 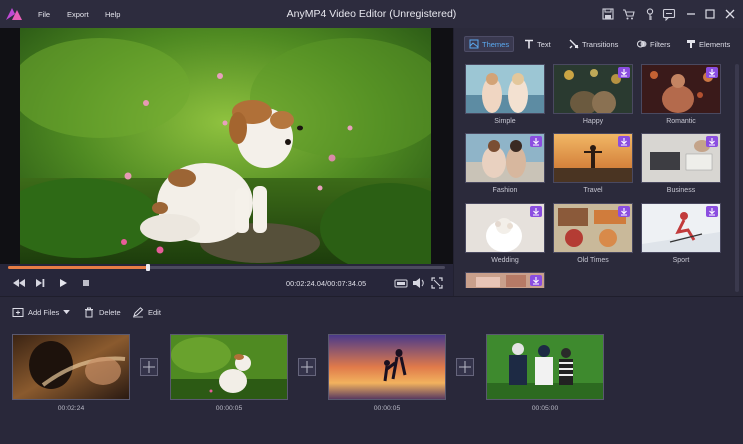 I want to click on theme-label: Happy, so click(x=593, y=121).